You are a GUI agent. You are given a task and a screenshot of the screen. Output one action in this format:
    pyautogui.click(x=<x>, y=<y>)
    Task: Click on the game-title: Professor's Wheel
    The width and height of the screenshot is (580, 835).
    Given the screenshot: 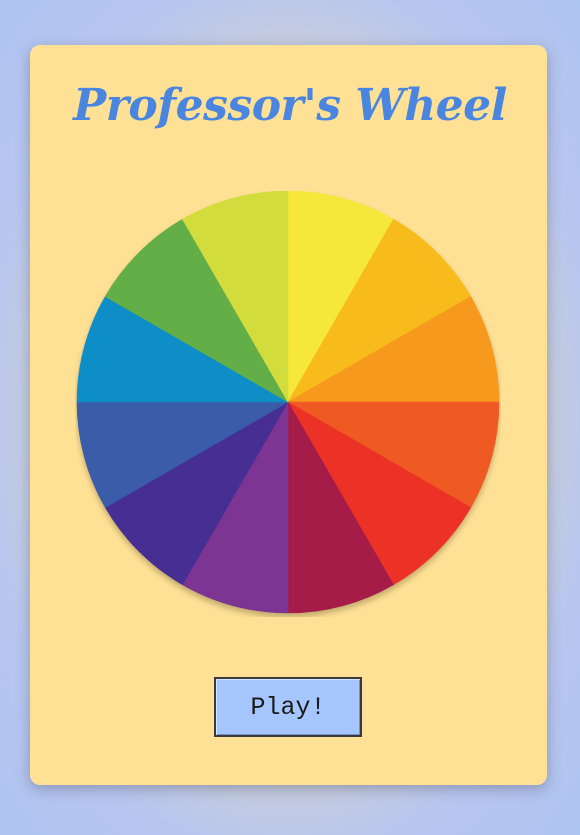 What is the action you would take?
    pyautogui.click(x=290, y=105)
    